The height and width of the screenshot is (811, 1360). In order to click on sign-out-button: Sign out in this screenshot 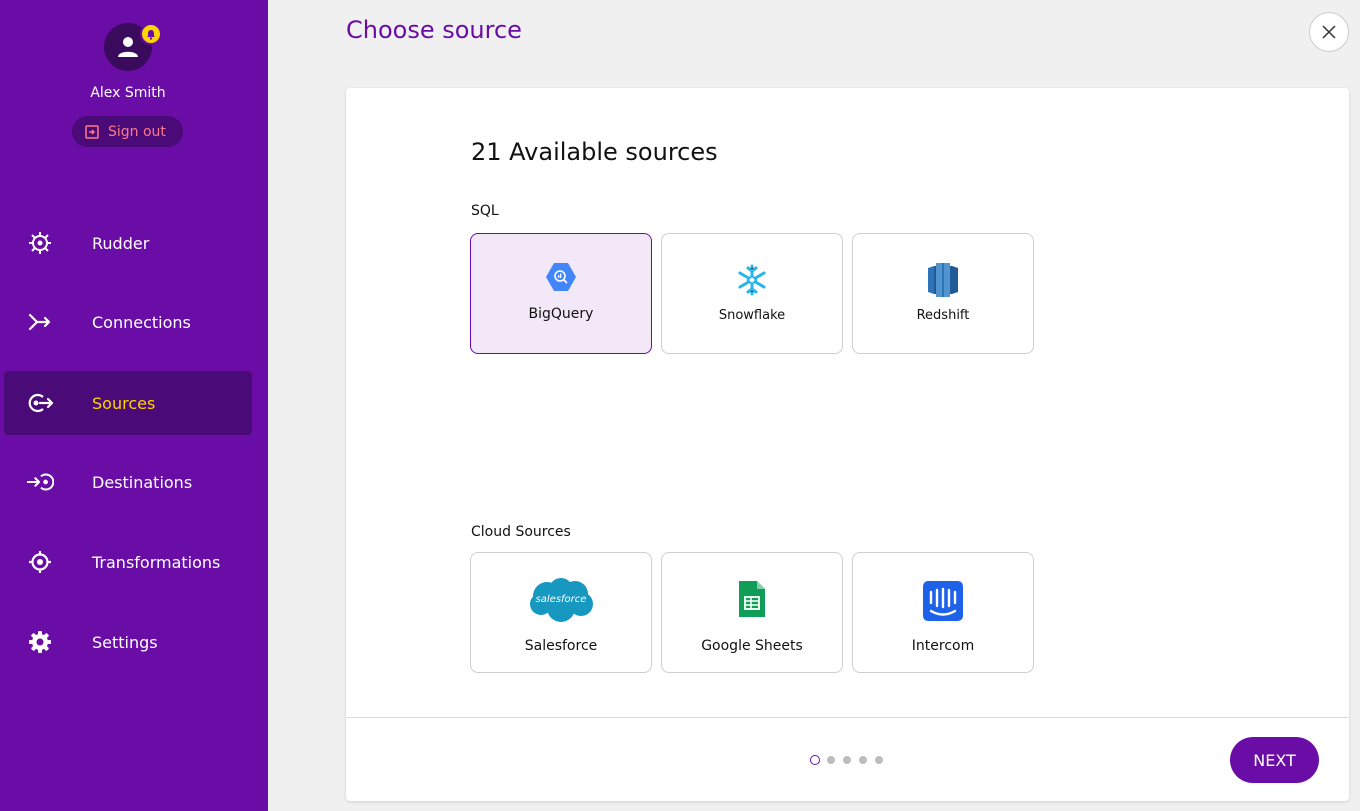, I will do `click(127, 131)`.